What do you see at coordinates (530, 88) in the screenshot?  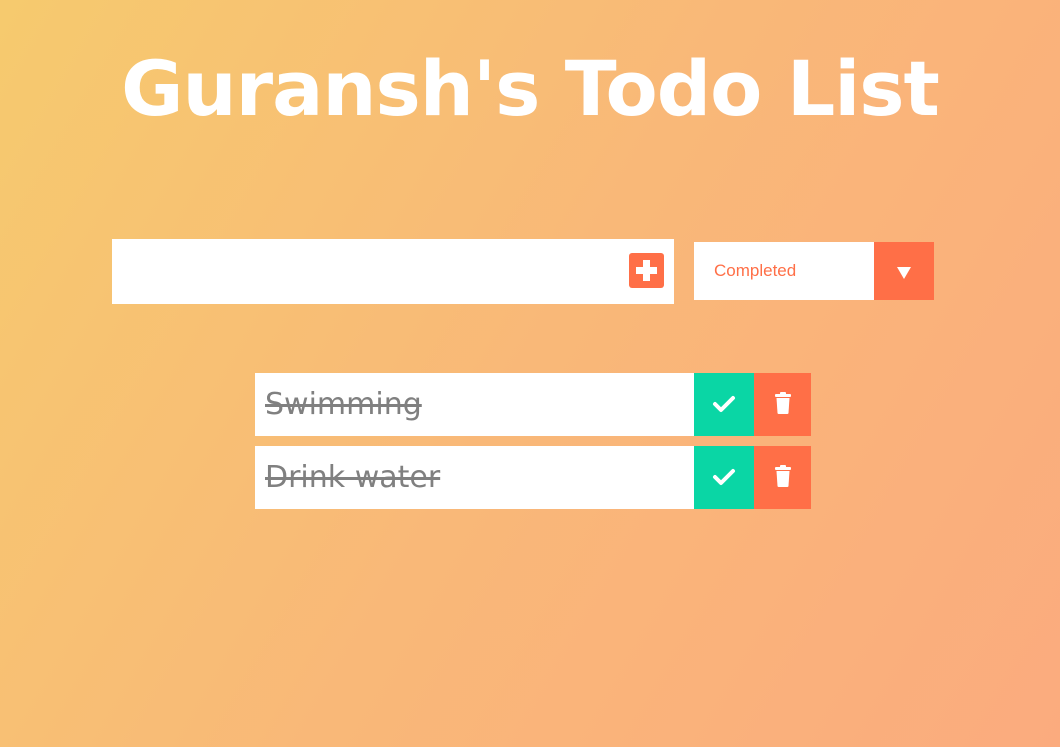 I see `page-title: Guransh's Todo List` at bounding box center [530, 88].